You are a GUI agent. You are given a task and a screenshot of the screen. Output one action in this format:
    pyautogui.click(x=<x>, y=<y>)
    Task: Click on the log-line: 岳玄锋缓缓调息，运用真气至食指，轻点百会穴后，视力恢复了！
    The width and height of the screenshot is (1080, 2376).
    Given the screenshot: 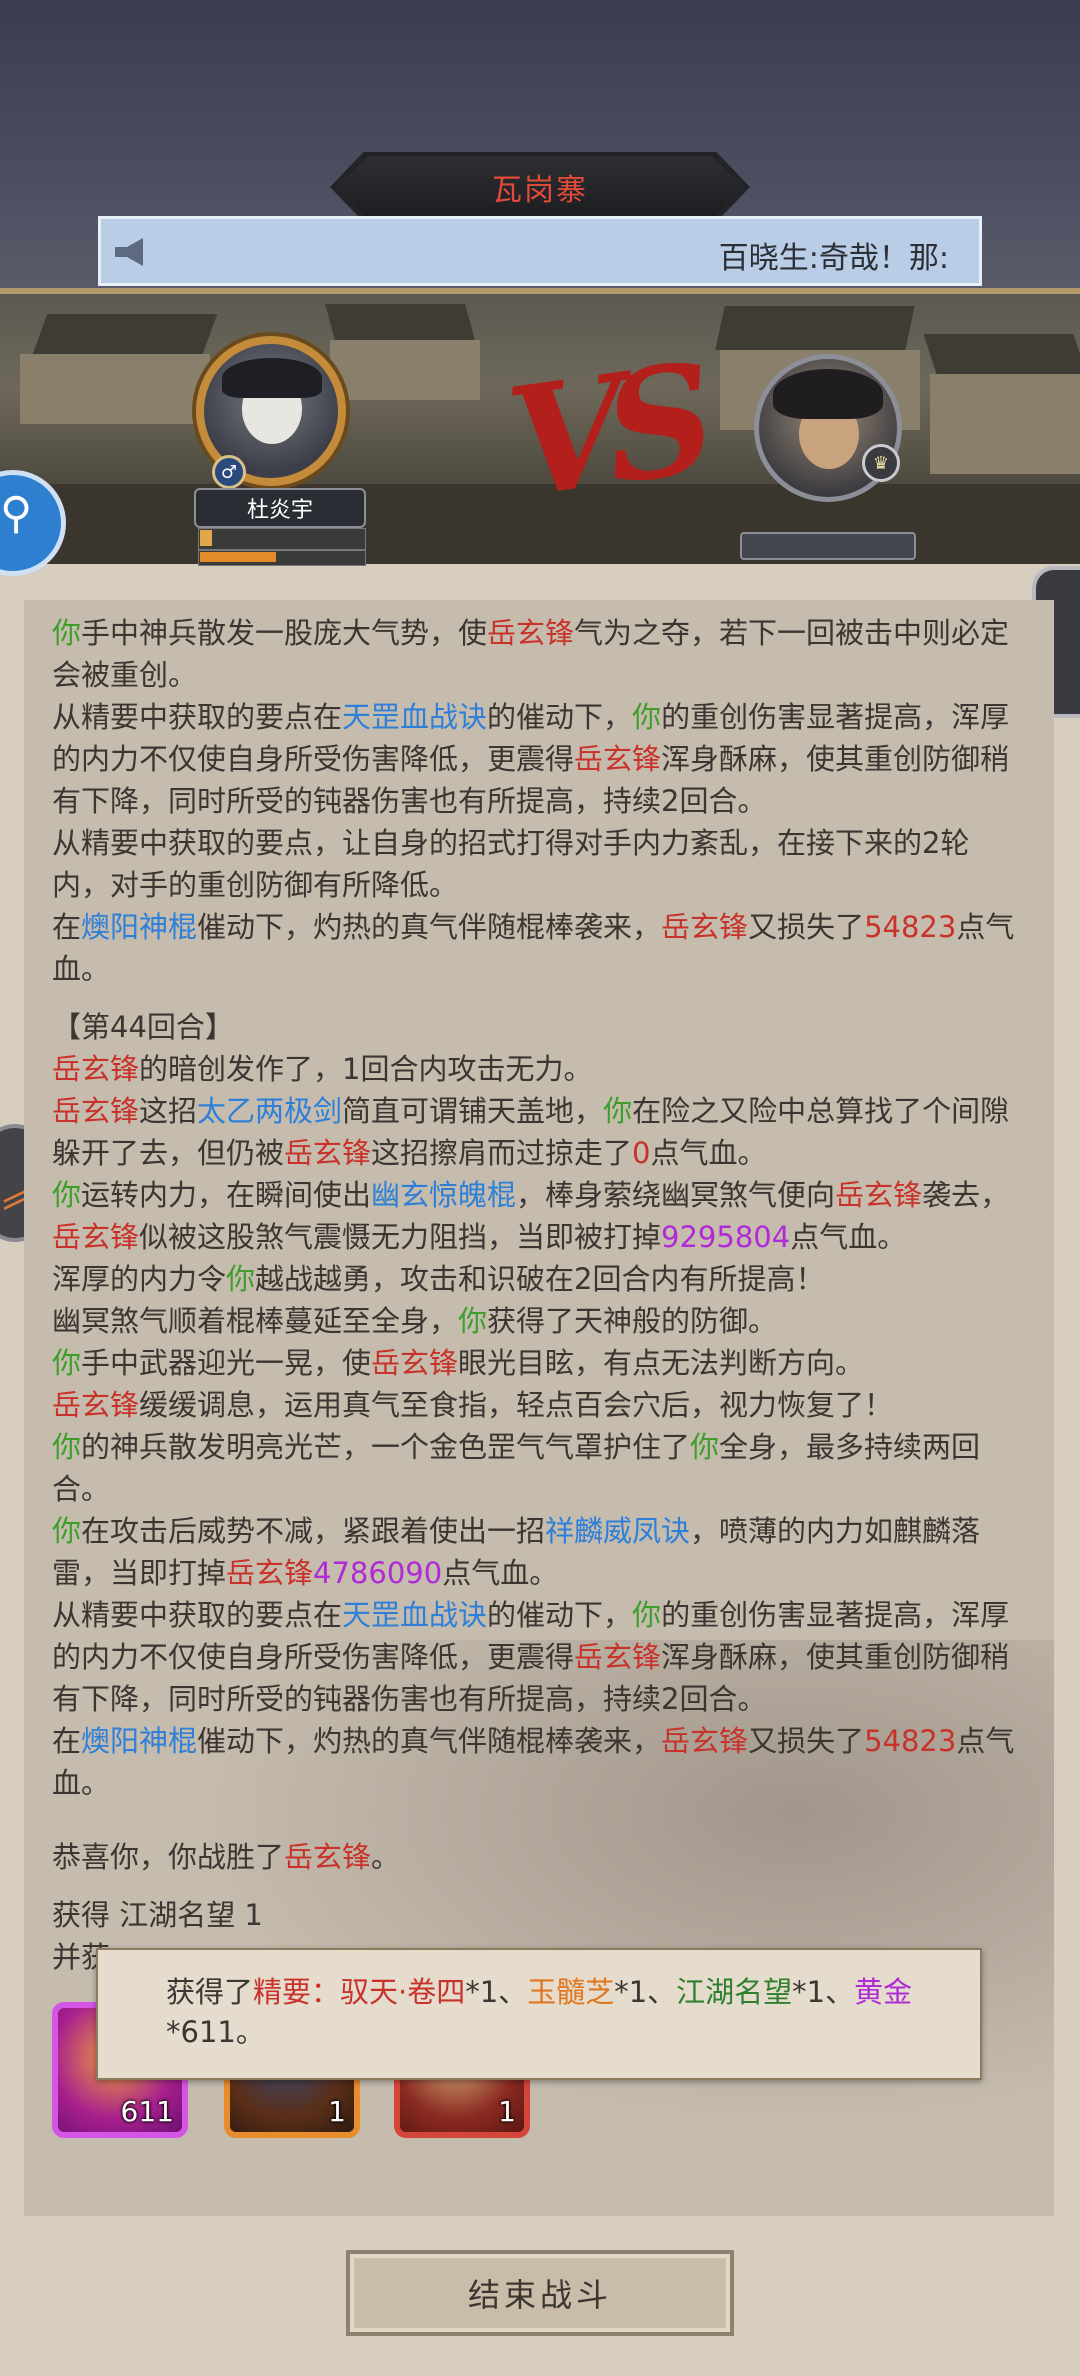 What is the action you would take?
    pyautogui.click(x=539, y=1405)
    